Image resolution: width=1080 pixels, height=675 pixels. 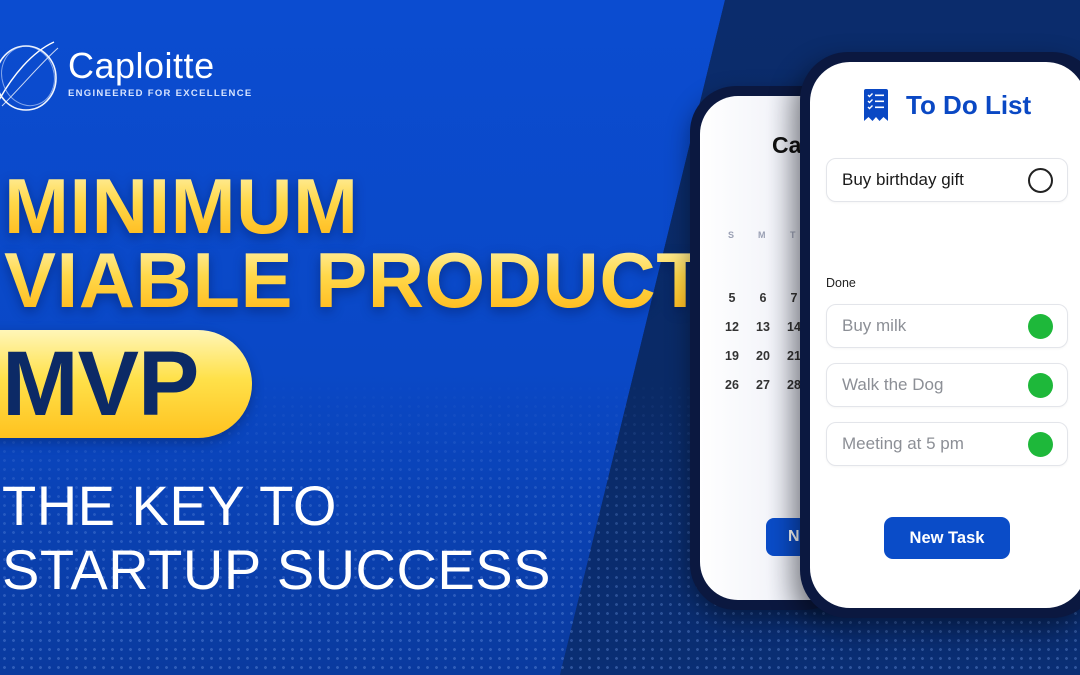 What do you see at coordinates (876, 105) in the screenshot?
I see `checklist-receipt-icon` at bounding box center [876, 105].